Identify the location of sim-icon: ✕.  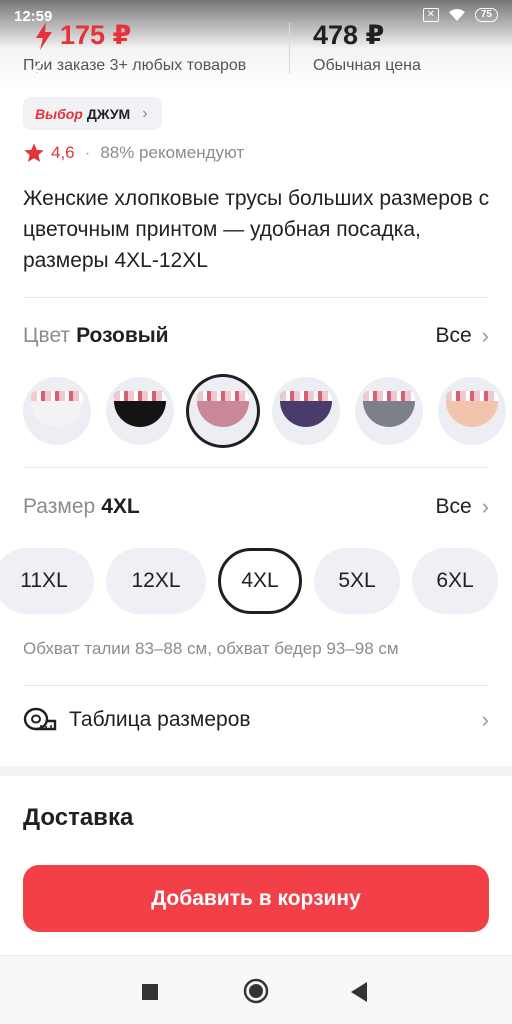
(430, 15).